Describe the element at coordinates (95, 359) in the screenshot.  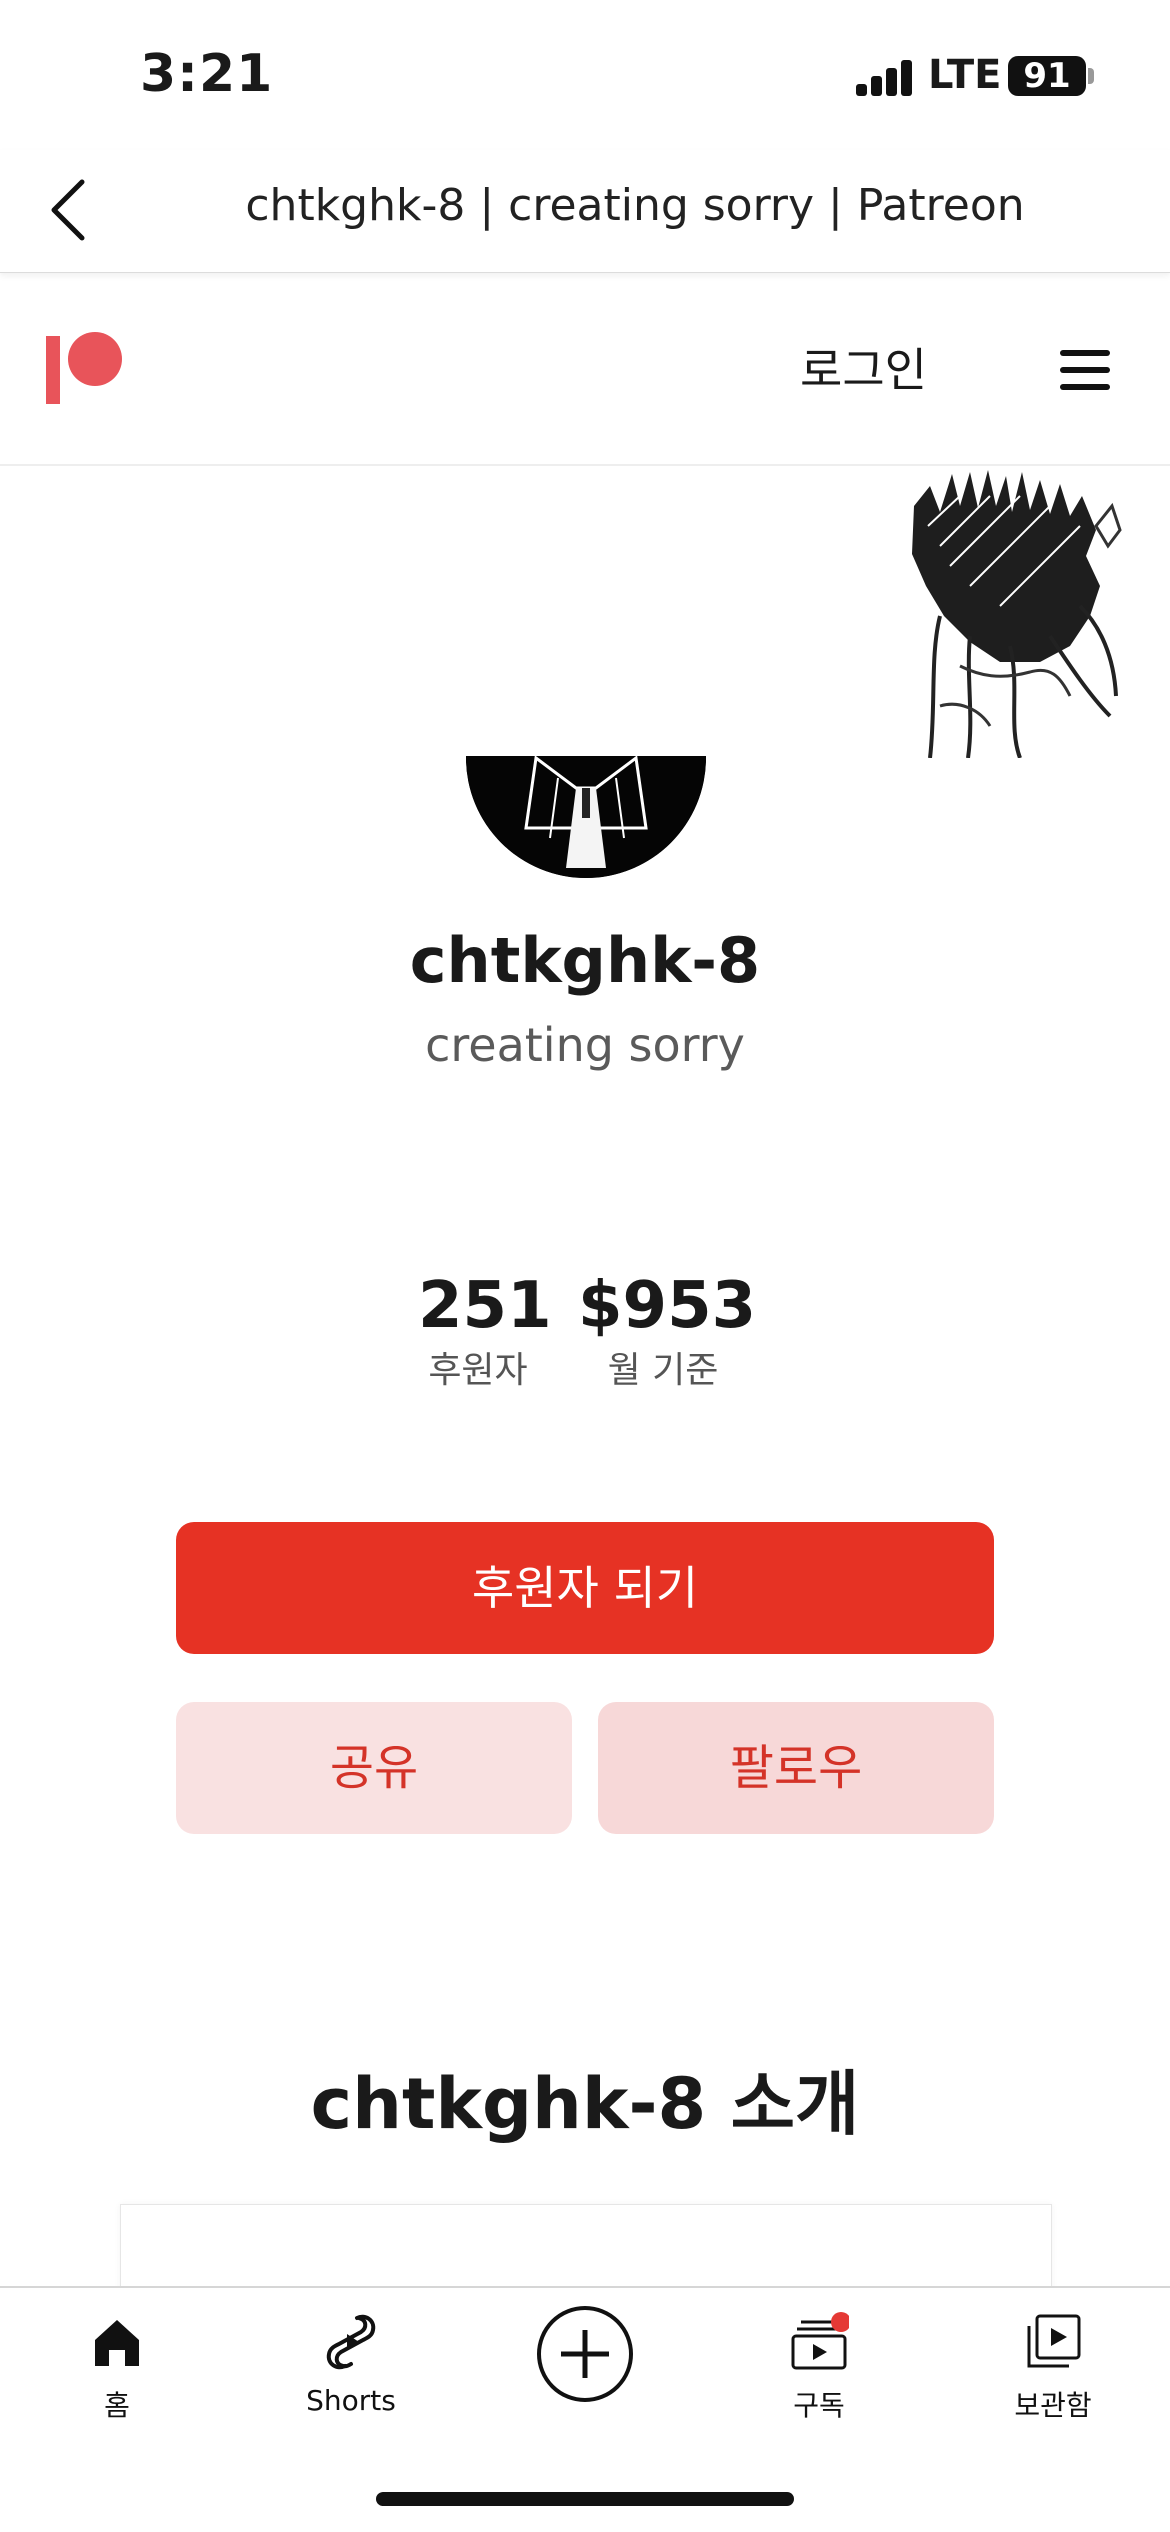
I see `logo-dot` at that location.